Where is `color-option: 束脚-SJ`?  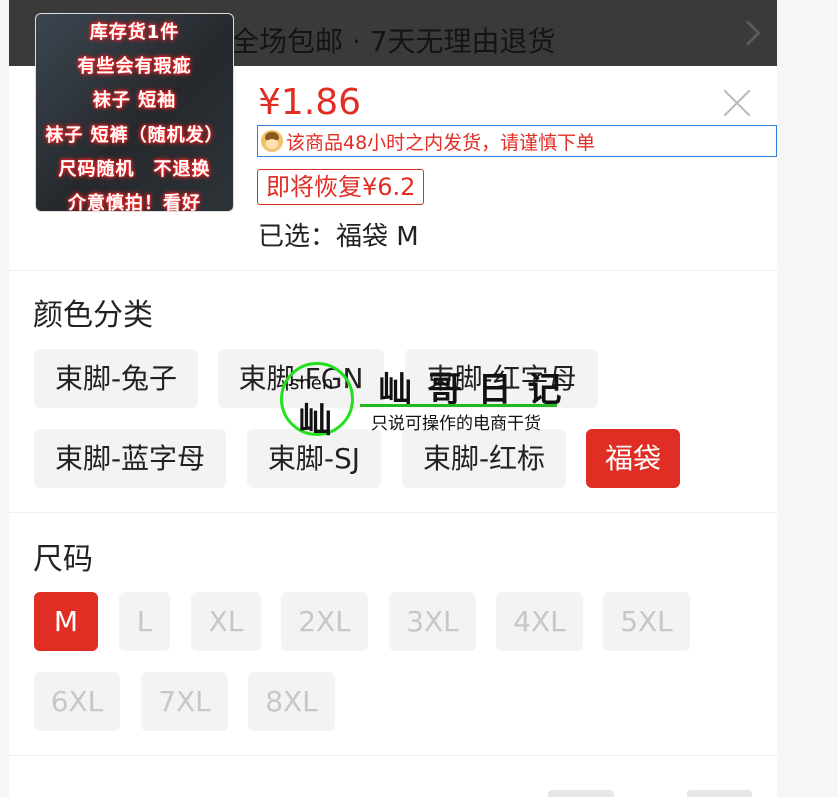
color-option: 束脚-SJ is located at coordinates (314, 458).